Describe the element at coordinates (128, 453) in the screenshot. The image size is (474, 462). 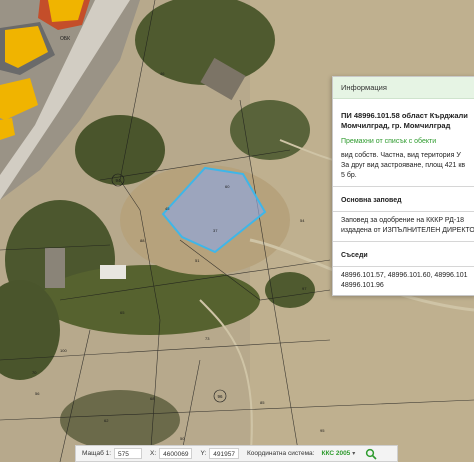
I see `scale-input: 575` at that location.